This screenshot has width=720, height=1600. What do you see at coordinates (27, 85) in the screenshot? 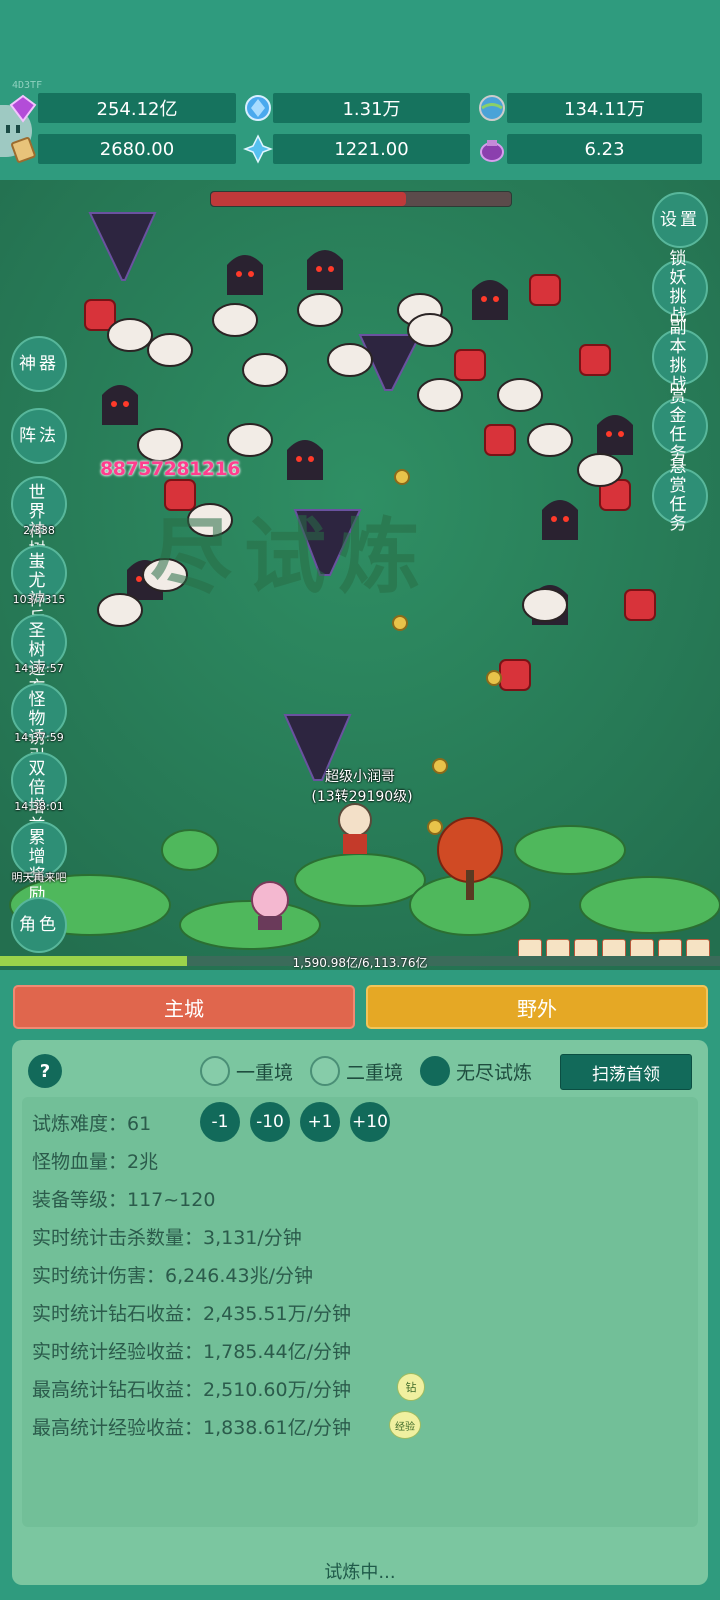
I see `debug-tag: 4D3TF` at bounding box center [27, 85].